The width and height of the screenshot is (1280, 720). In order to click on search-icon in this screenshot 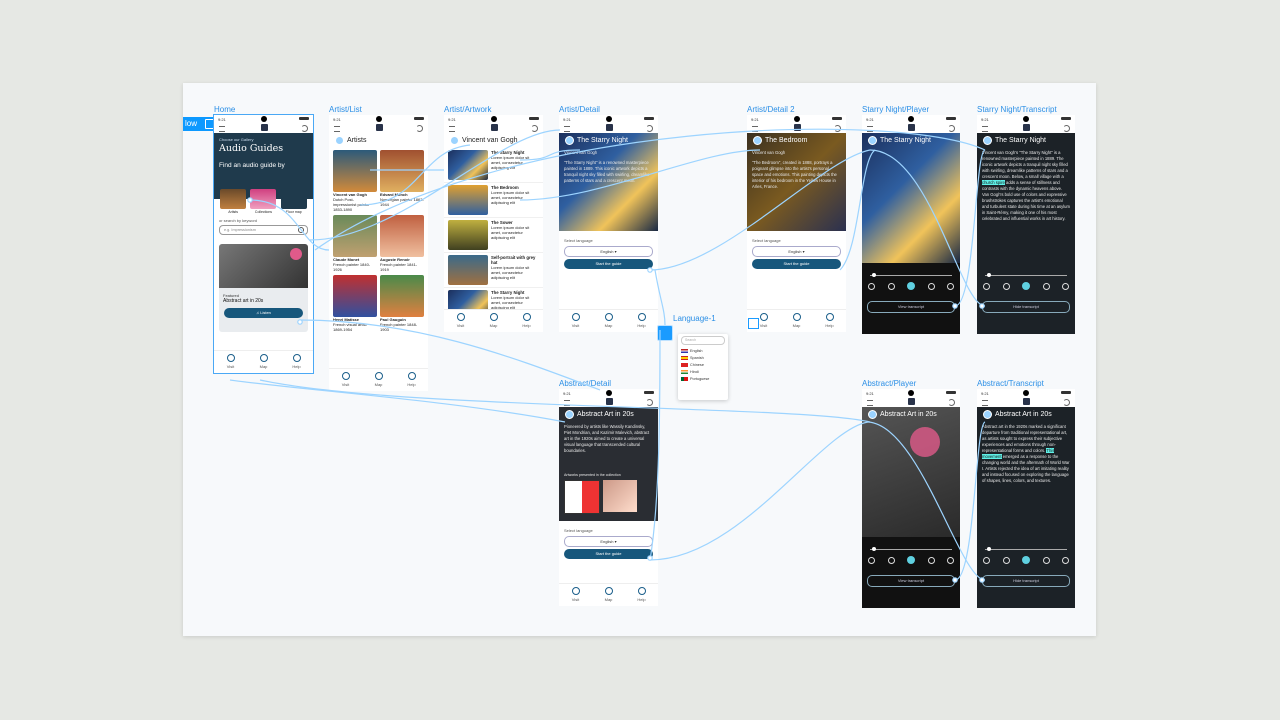, I will do `click(301, 230)`.